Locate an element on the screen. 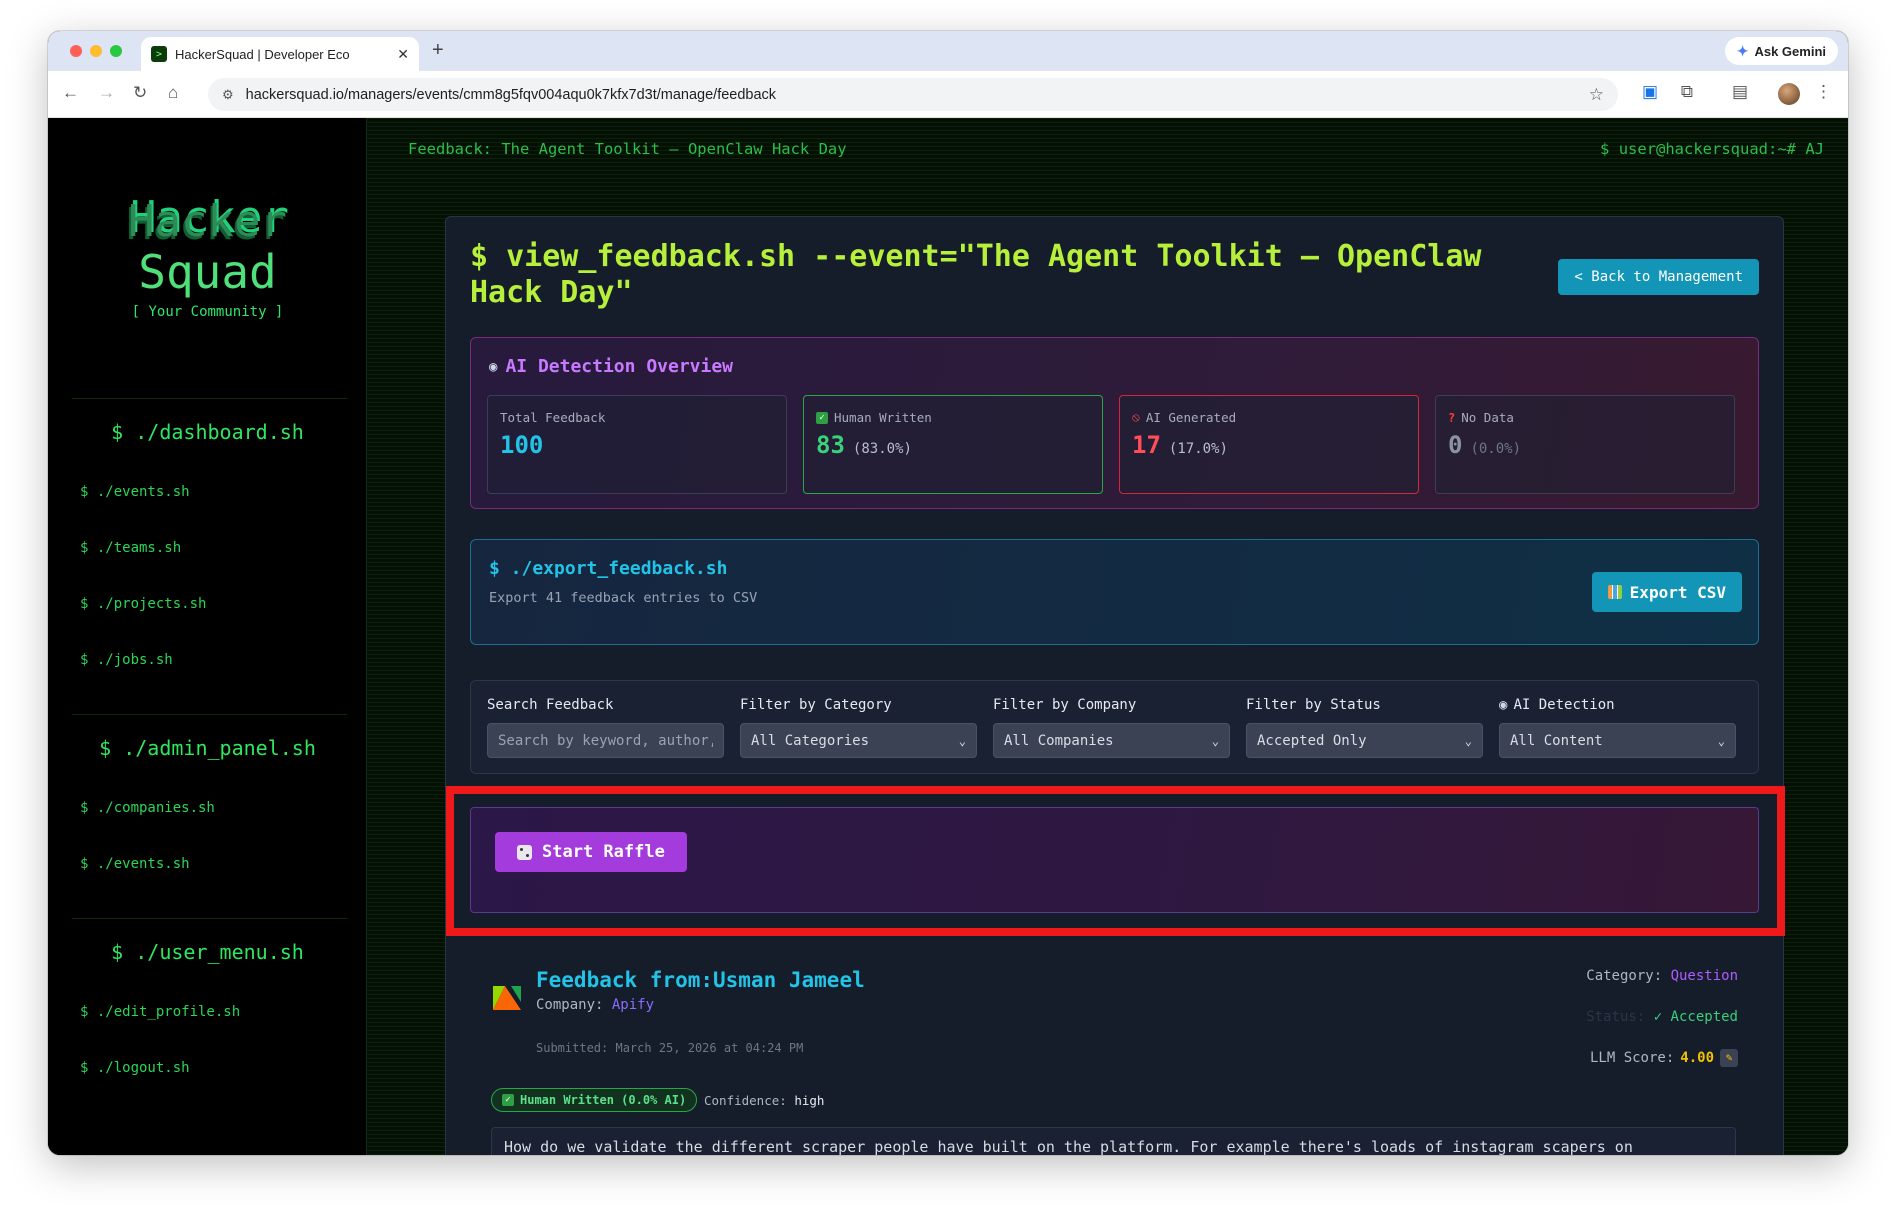 This screenshot has height=1223, width=1896. forward-arrow-icon: → is located at coordinates (106, 93).